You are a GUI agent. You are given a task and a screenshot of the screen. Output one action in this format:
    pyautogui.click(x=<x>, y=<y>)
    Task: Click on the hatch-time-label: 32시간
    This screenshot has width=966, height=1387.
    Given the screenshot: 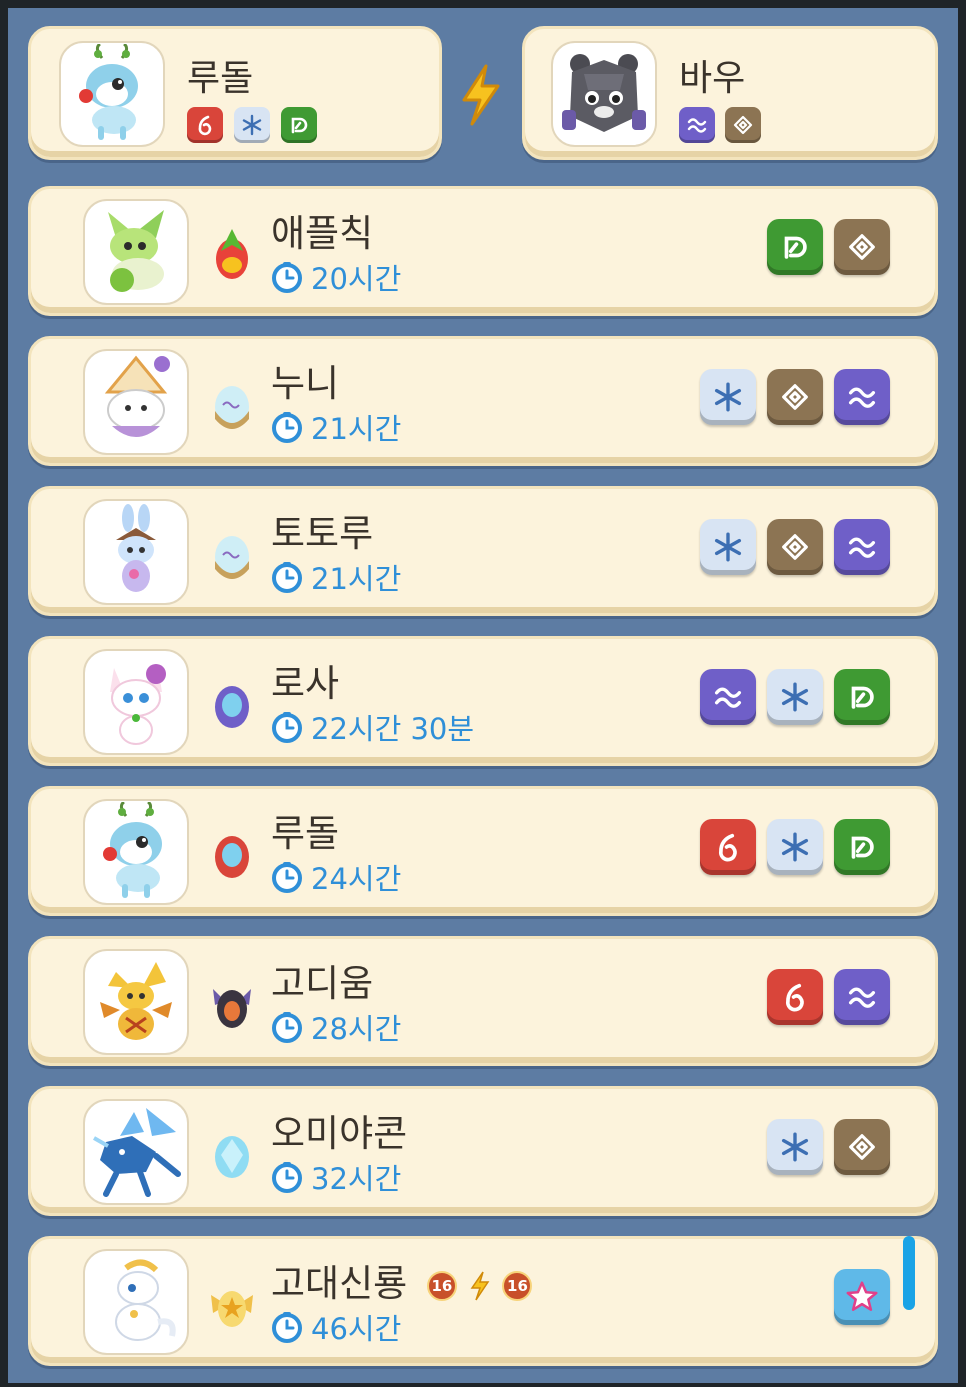 What is the action you would take?
    pyautogui.click(x=356, y=1179)
    